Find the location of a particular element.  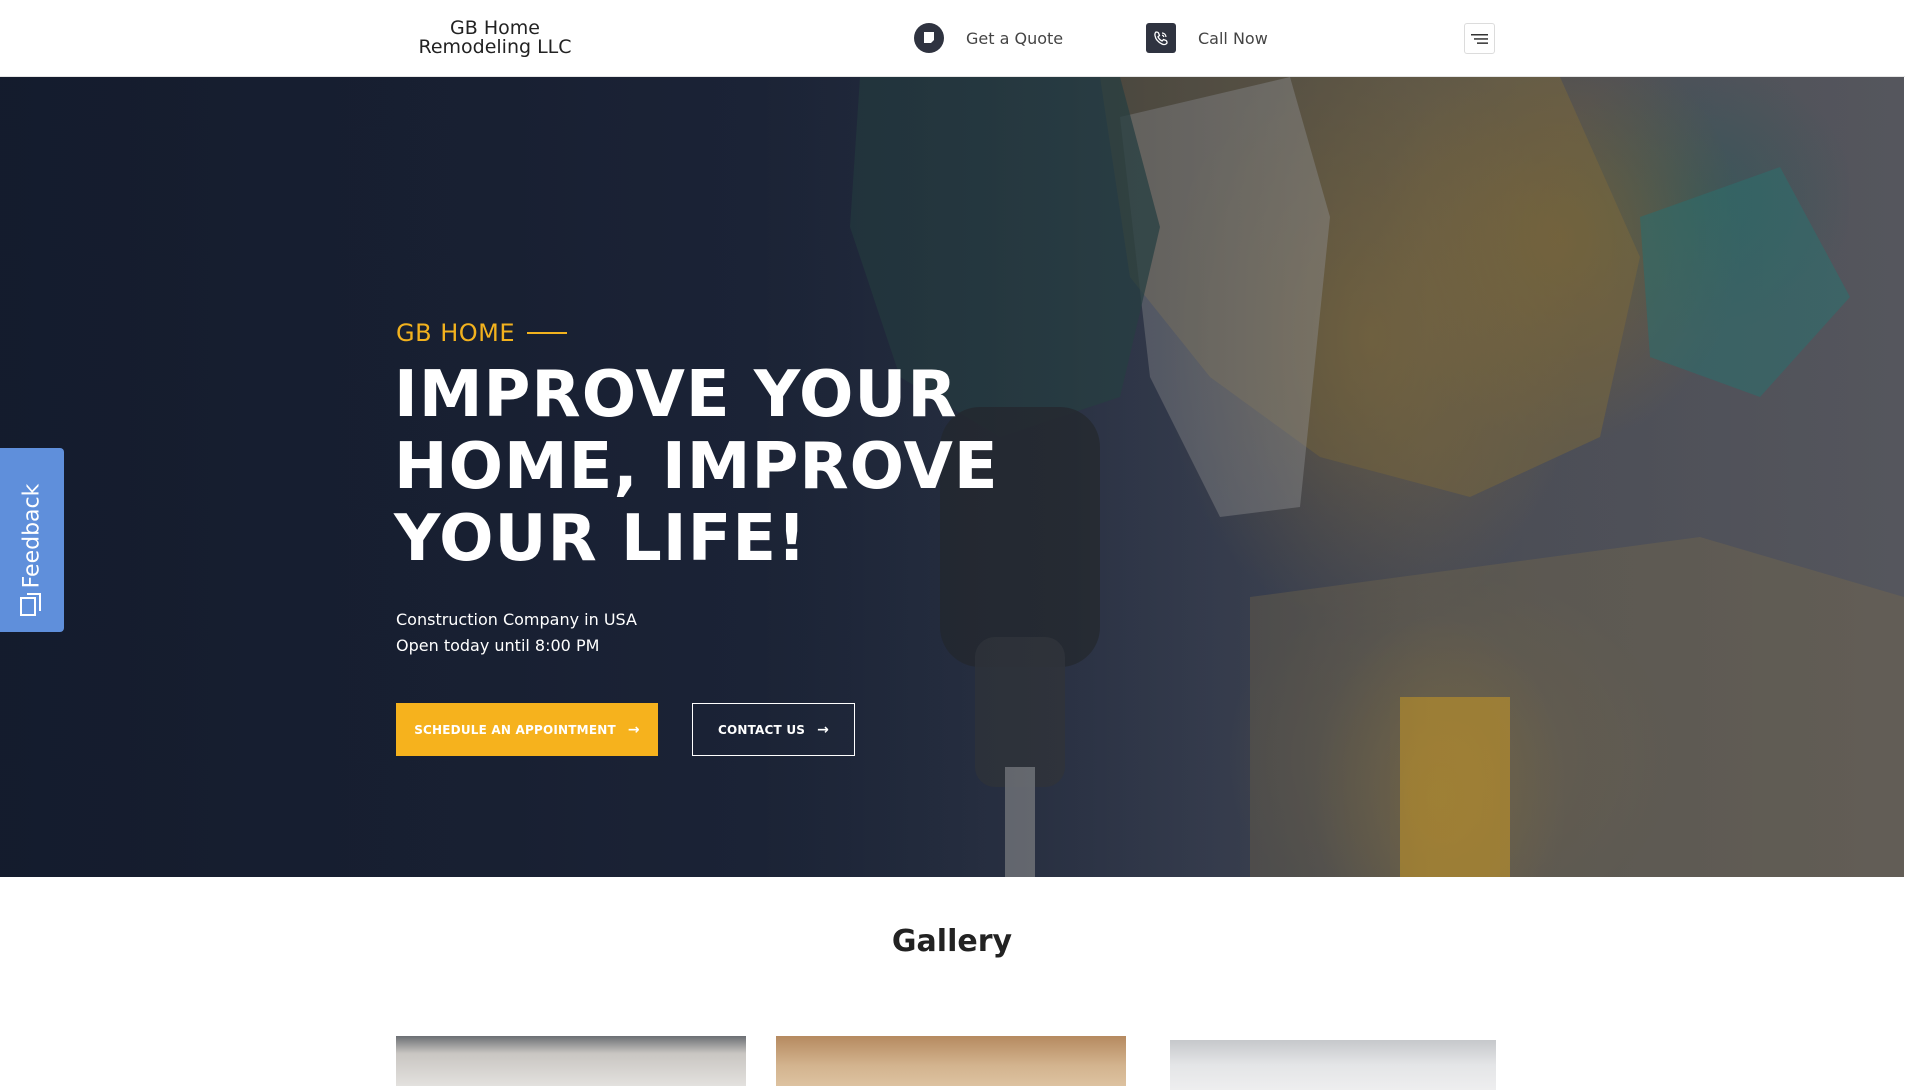

hamburger-icon is located at coordinates (1479, 38).